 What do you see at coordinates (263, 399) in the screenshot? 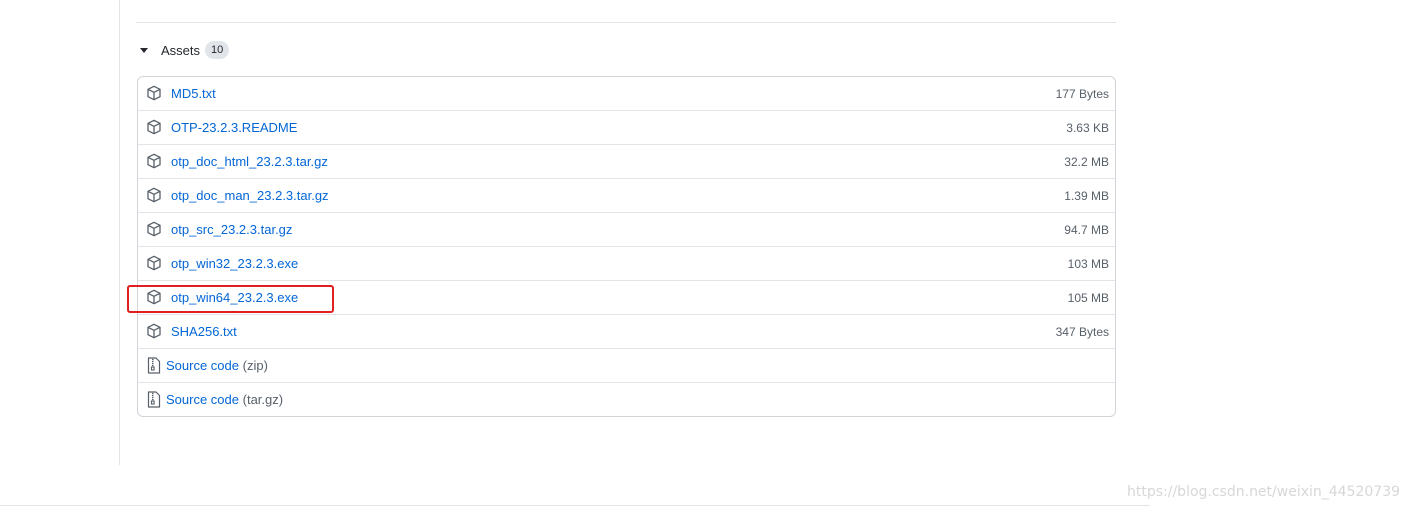
I see `source-code-format: (tar.gz)` at bounding box center [263, 399].